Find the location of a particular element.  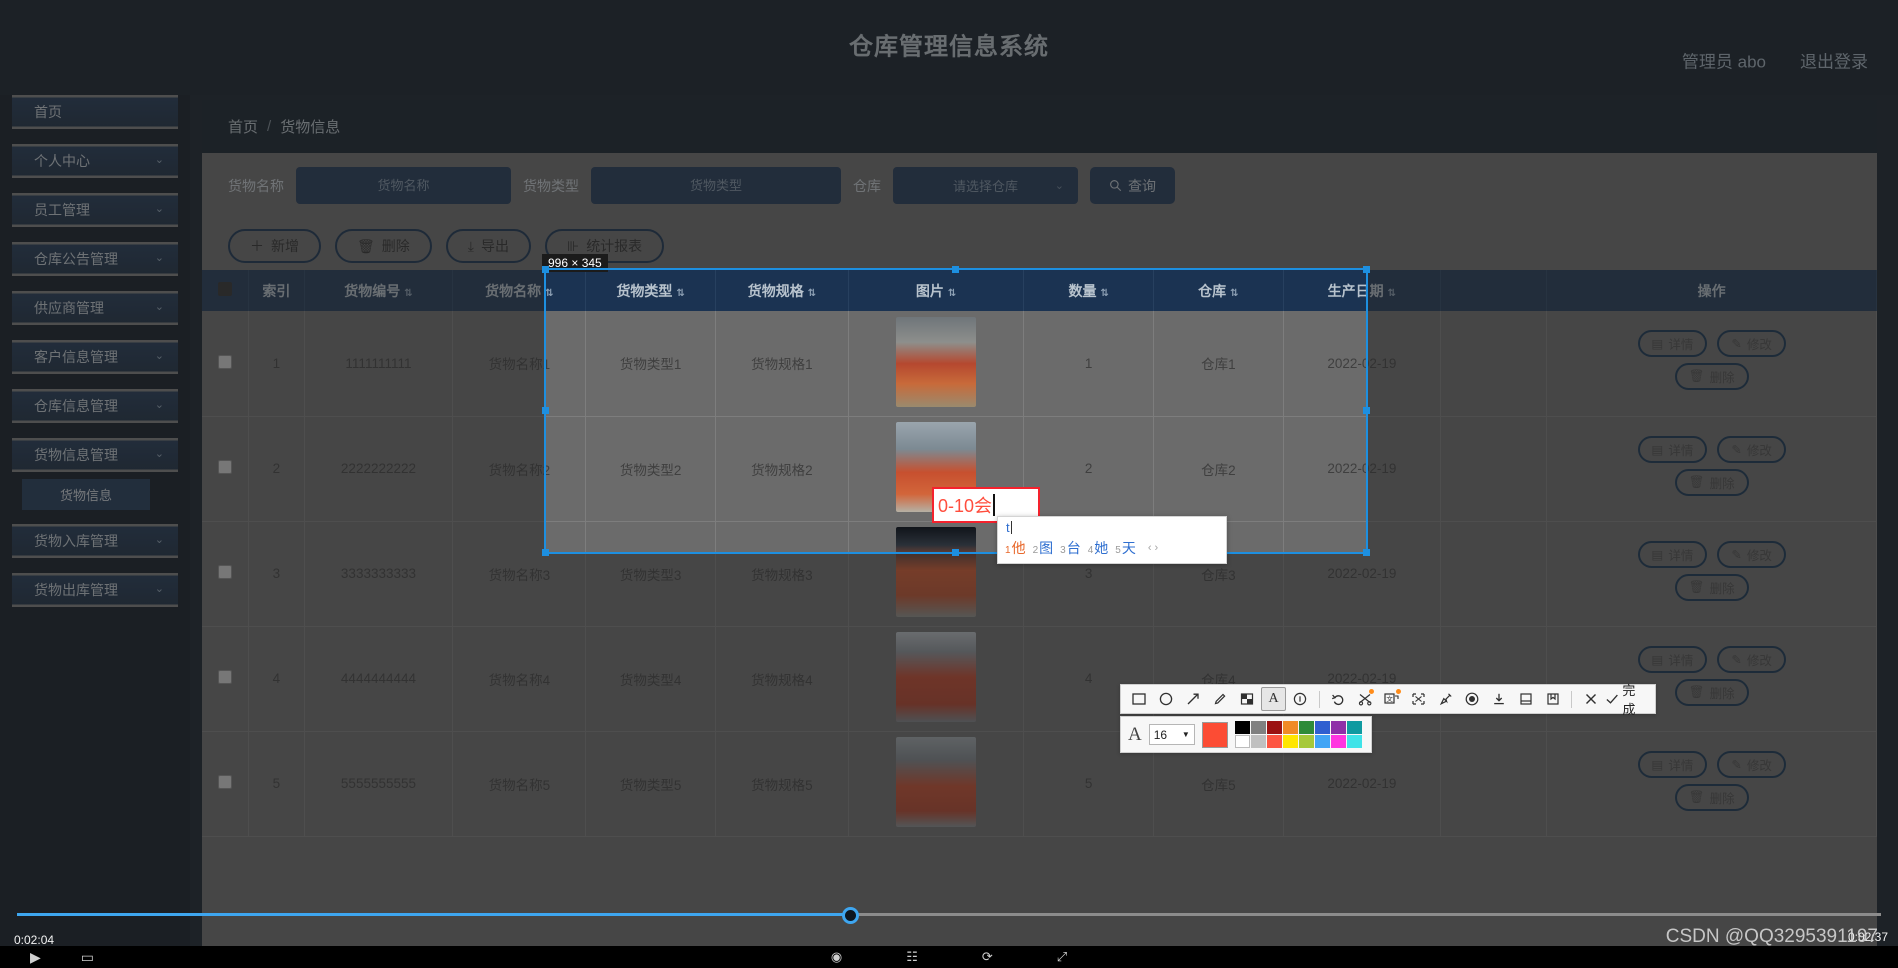

sidebar-item-personal-center: 个人中心 ⌄ is located at coordinates (95, 161).